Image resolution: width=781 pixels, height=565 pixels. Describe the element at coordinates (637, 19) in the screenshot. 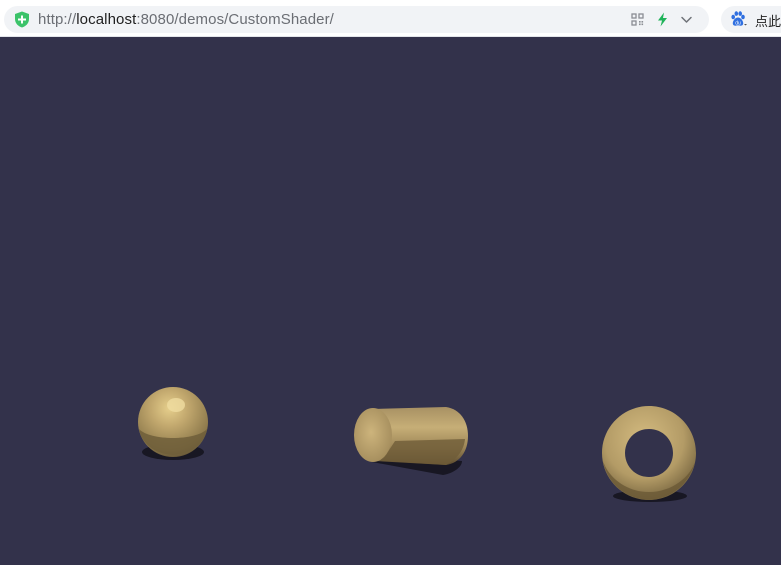

I see `qr-code-icon` at that location.